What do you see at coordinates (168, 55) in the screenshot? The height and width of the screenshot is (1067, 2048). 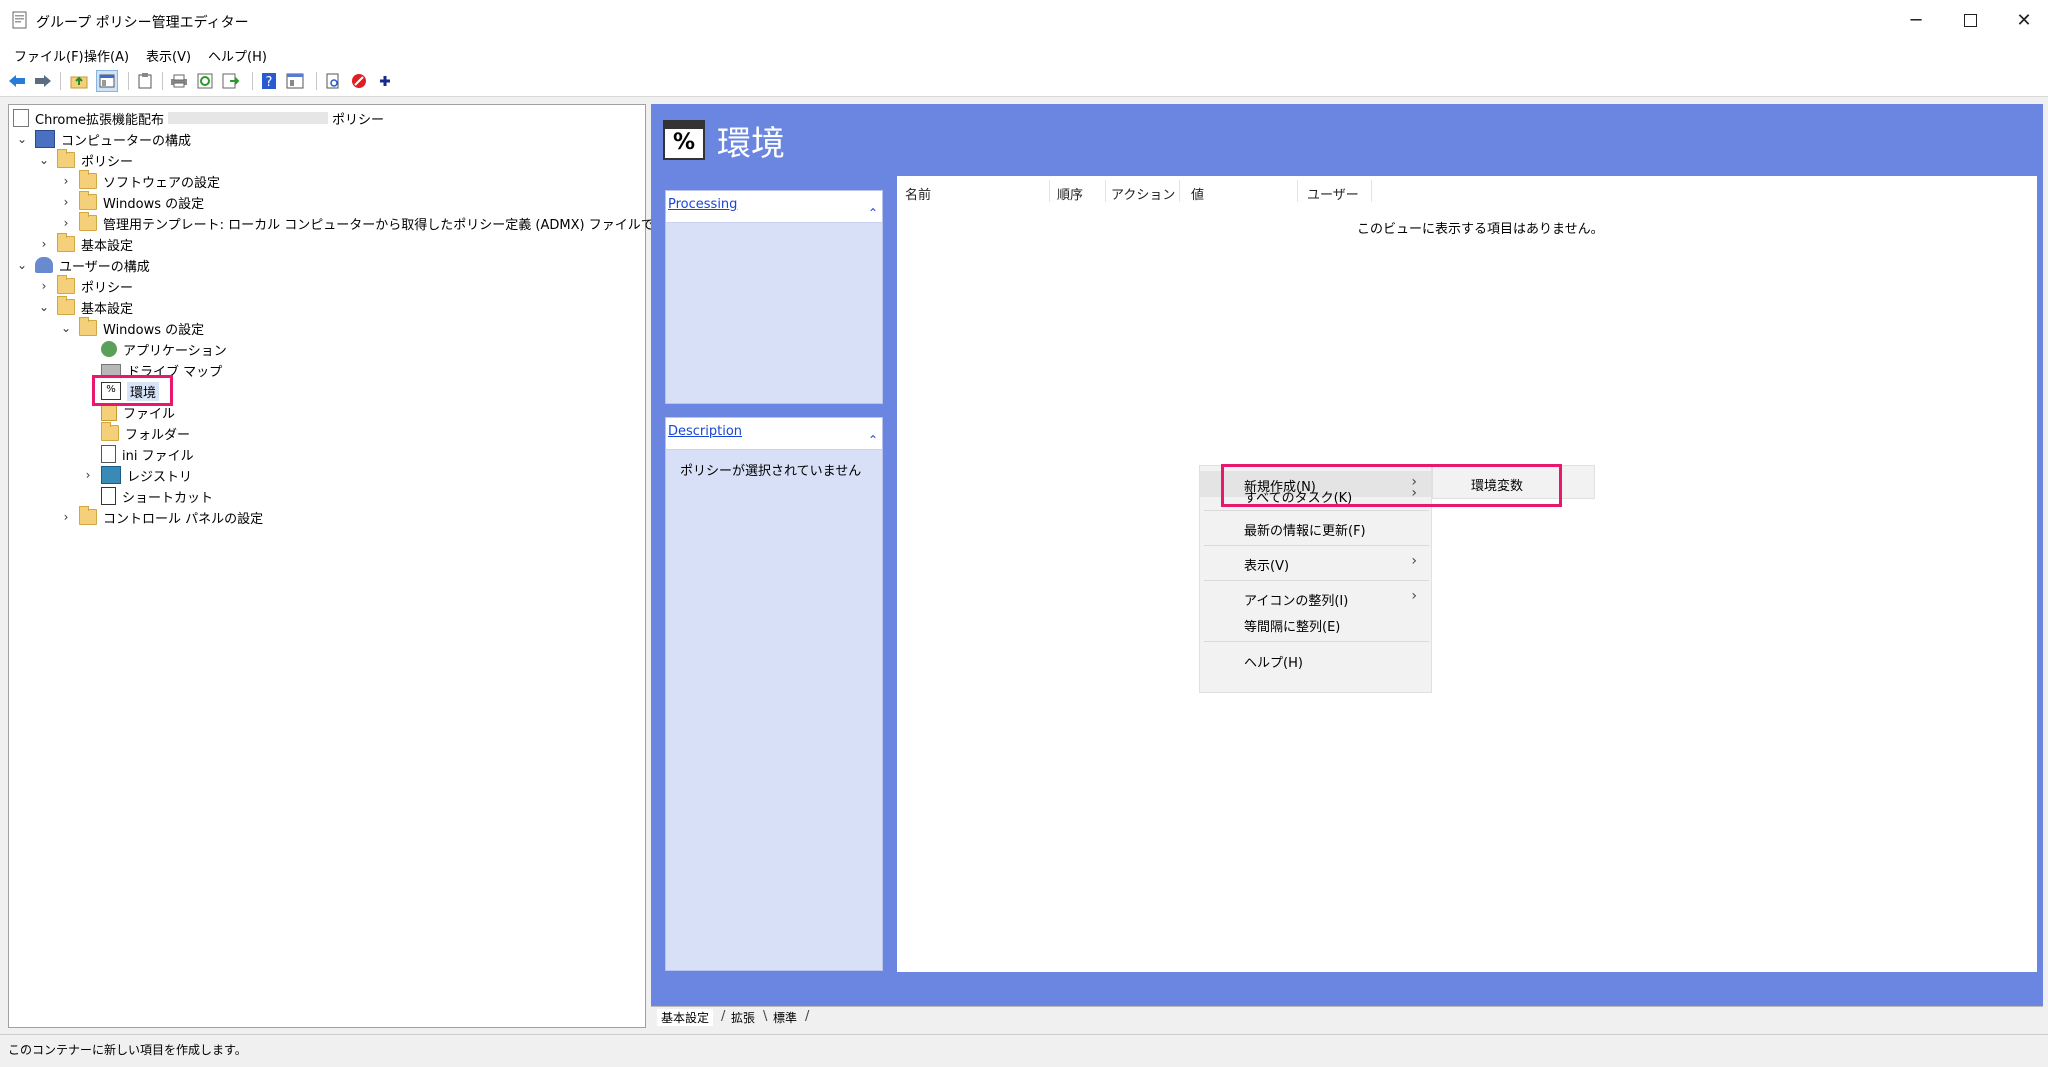 I see `menu-view: 表示(V)` at bounding box center [168, 55].